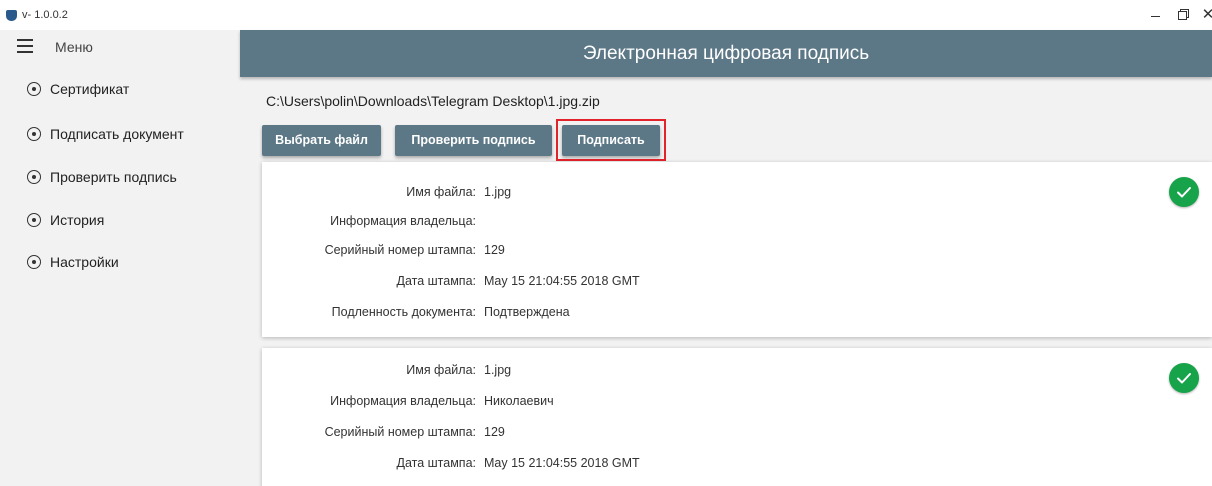  Describe the element at coordinates (25, 46) in the screenshot. I see `hamburger-icon` at that location.